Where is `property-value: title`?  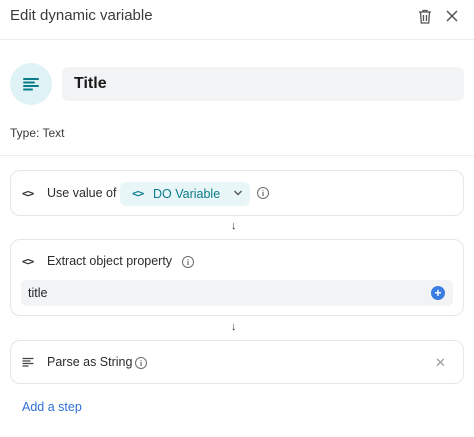 property-value: title is located at coordinates (38, 293).